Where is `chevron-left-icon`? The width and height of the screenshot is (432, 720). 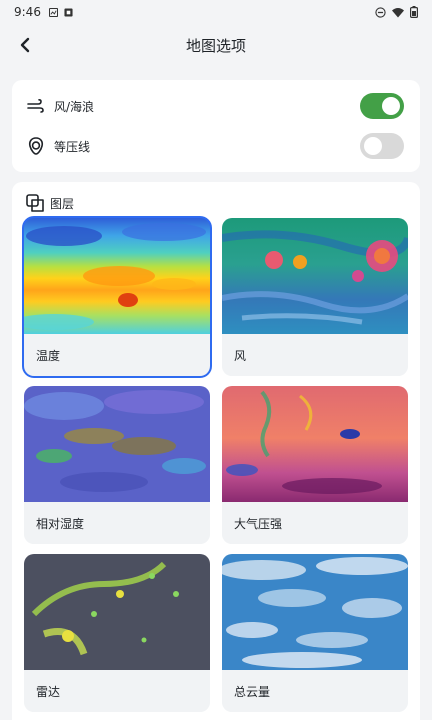 chevron-left-icon is located at coordinates (25, 45).